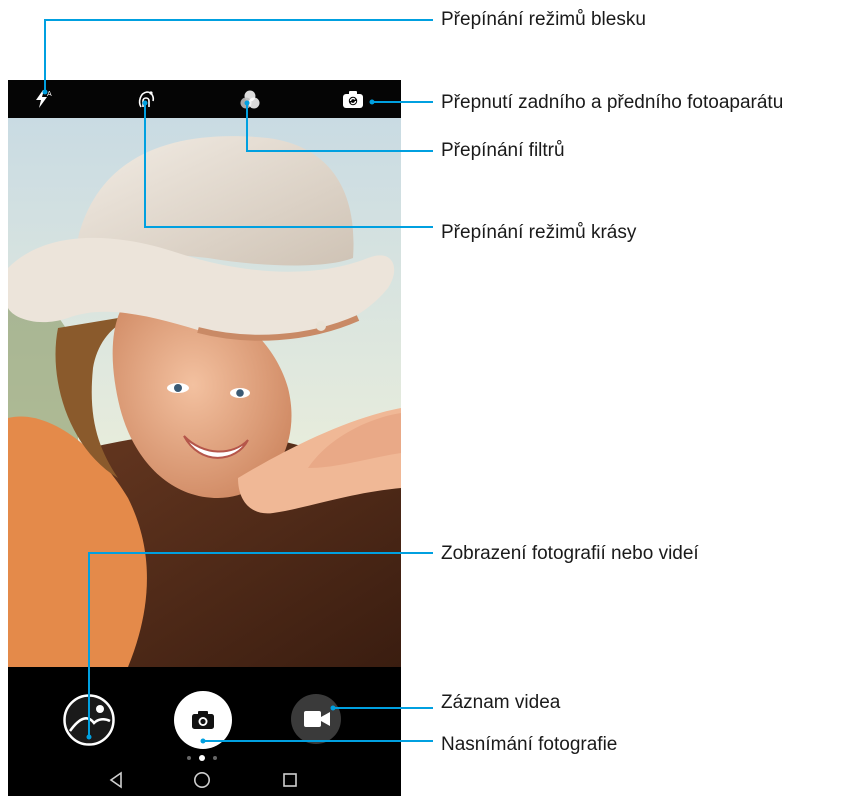 Image resolution: width=851 pixels, height=796 pixels. I want to click on callout-beauty: Přepínání režimů krásy, so click(539, 232).